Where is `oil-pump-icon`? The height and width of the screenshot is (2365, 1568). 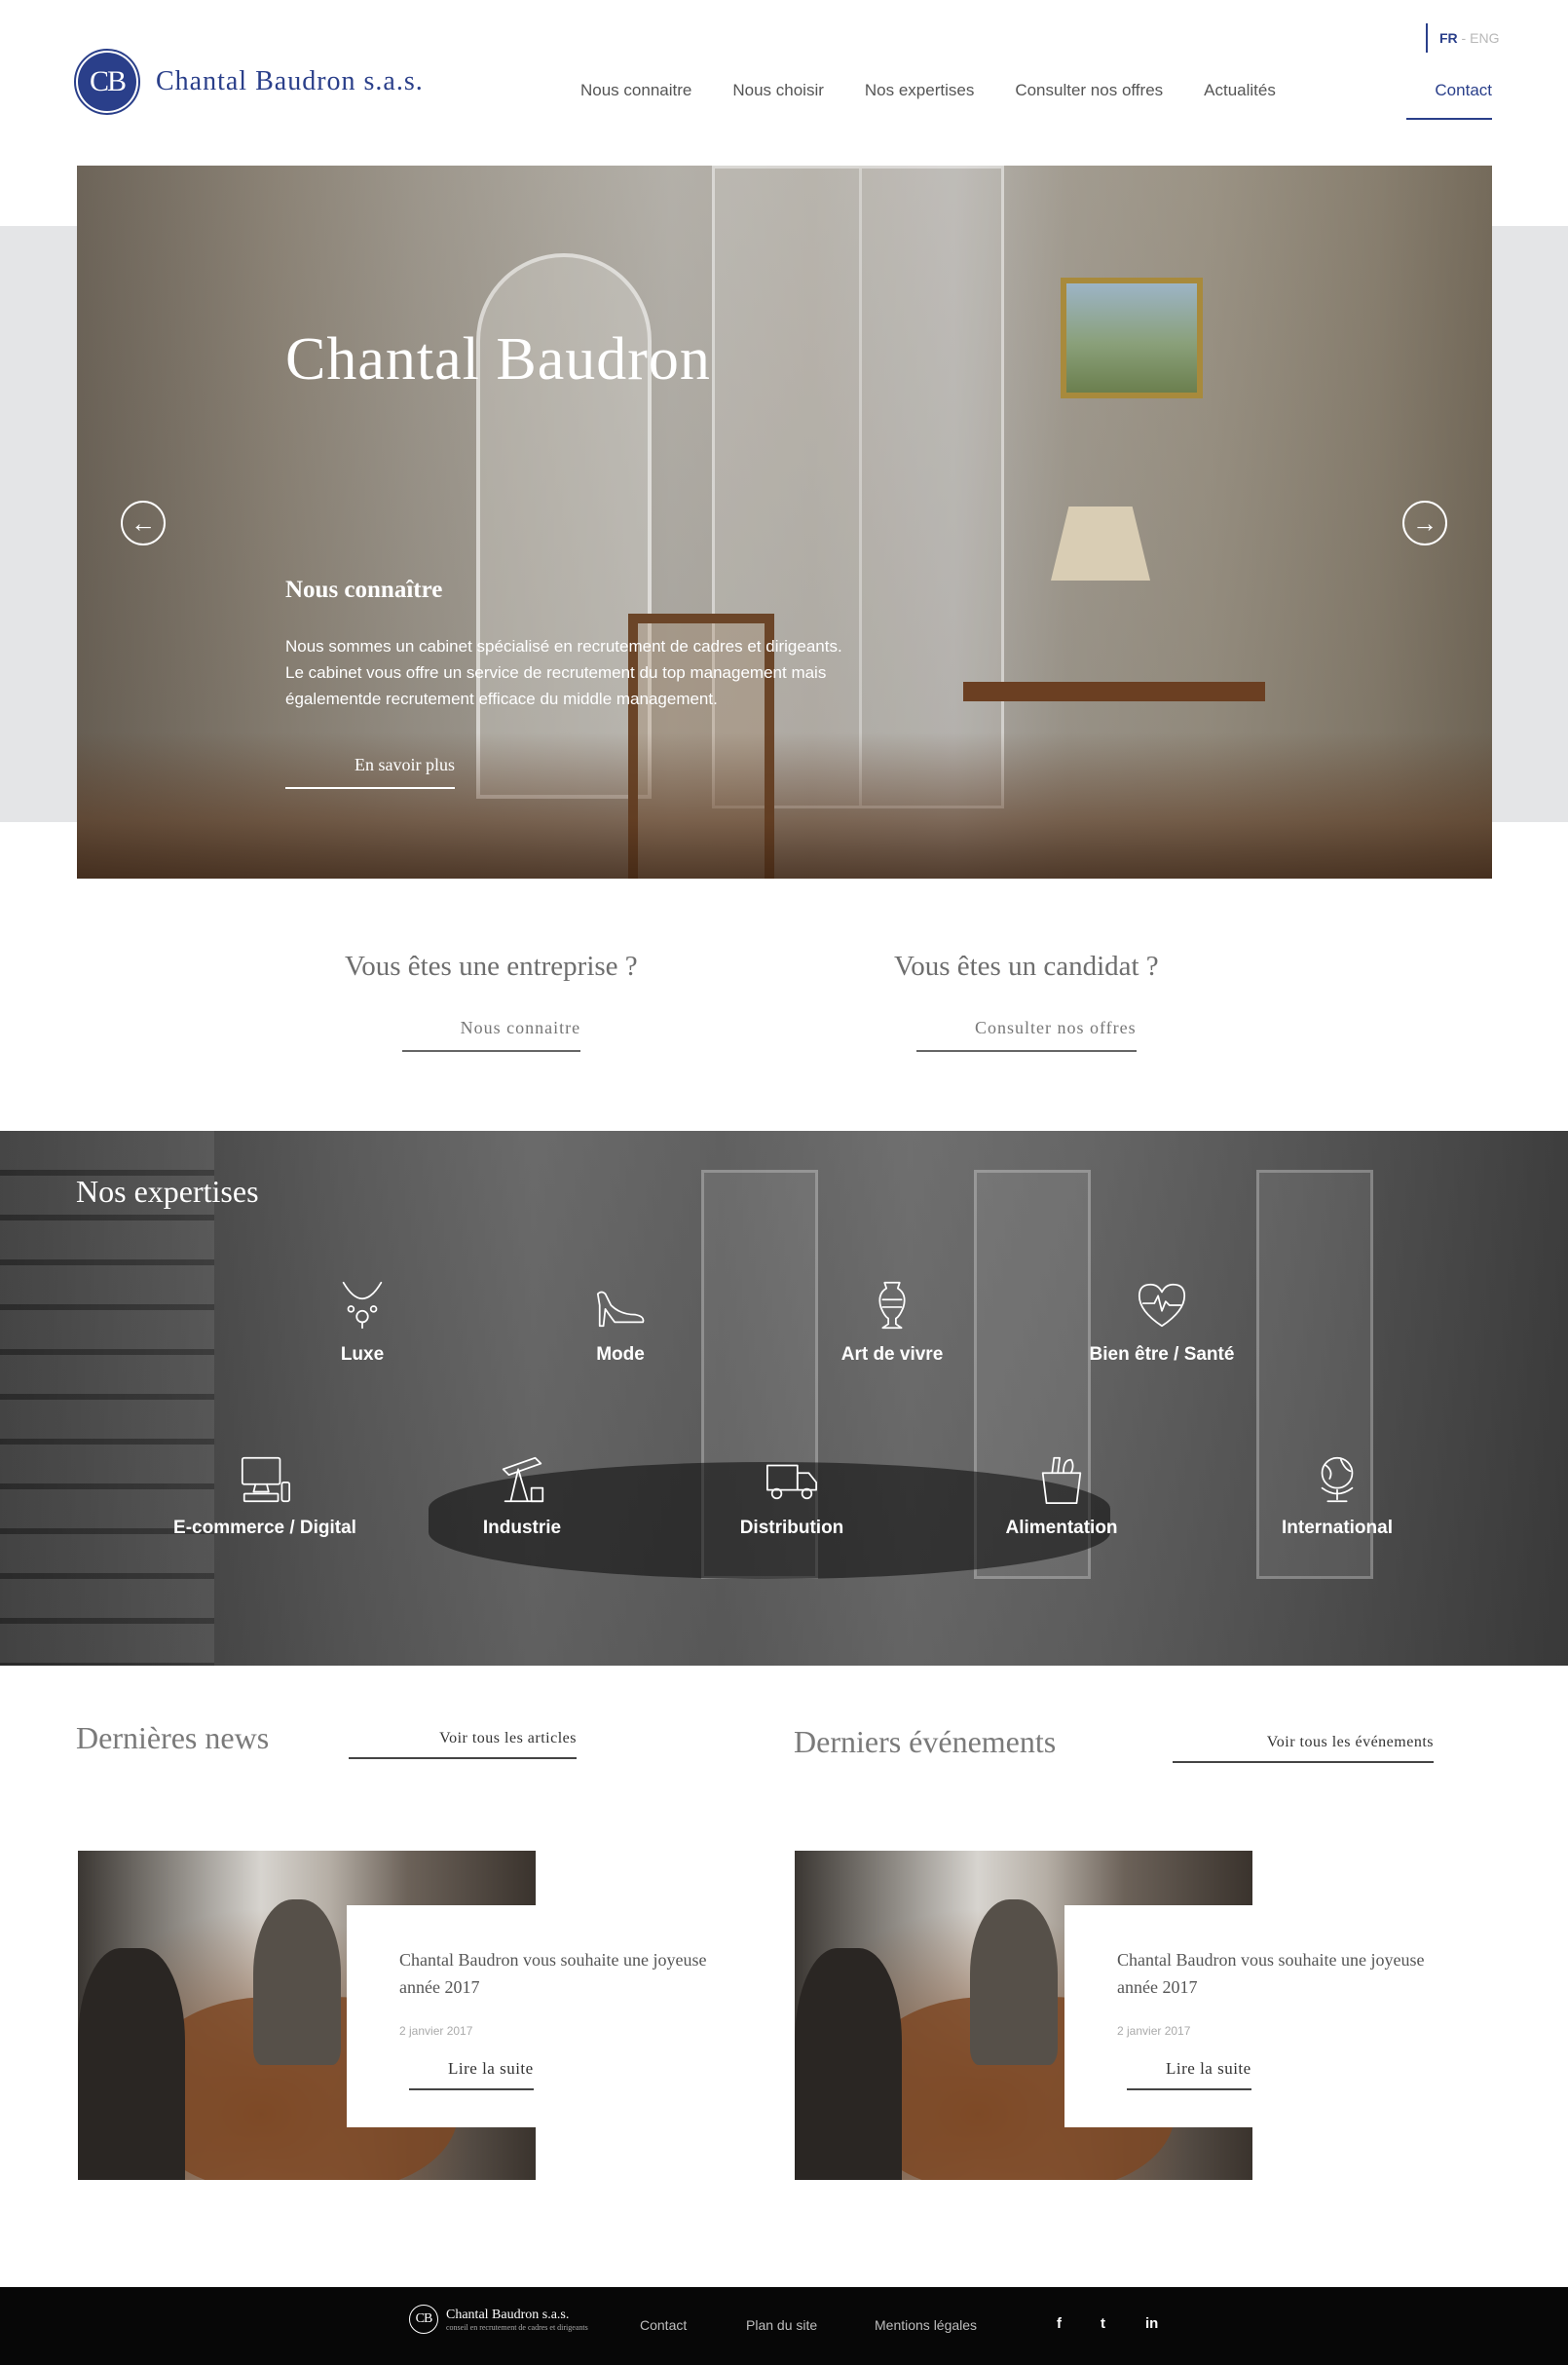
oil-pump-icon is located at coordinates (522, 1478).